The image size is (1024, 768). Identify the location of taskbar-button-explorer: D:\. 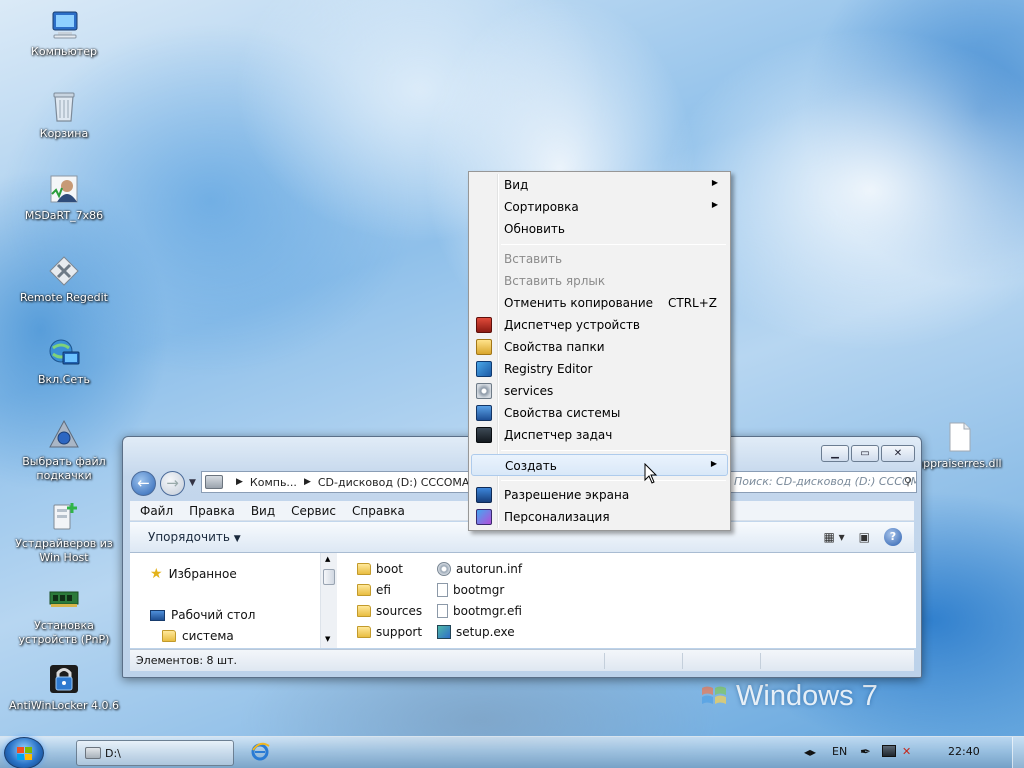
(155, 753).